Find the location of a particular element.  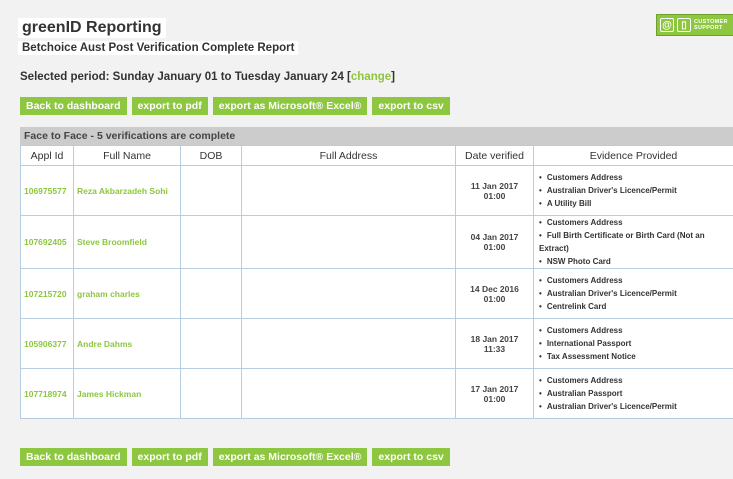

date-verified-cell: 18 Jan 2017 11:33 is located at coordinates (494, 343).